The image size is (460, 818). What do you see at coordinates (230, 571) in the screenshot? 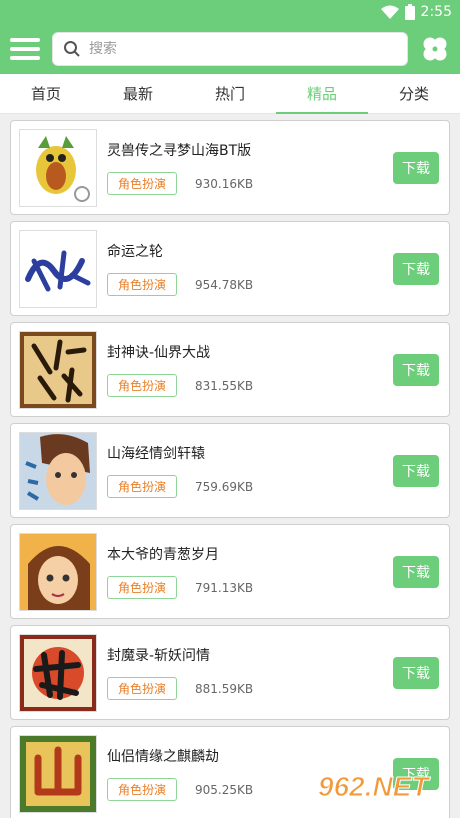
I see `game-card: 本大爷的青葱岁月 角色扮演 791.13KB 下载` at bounding box center [230, 571].